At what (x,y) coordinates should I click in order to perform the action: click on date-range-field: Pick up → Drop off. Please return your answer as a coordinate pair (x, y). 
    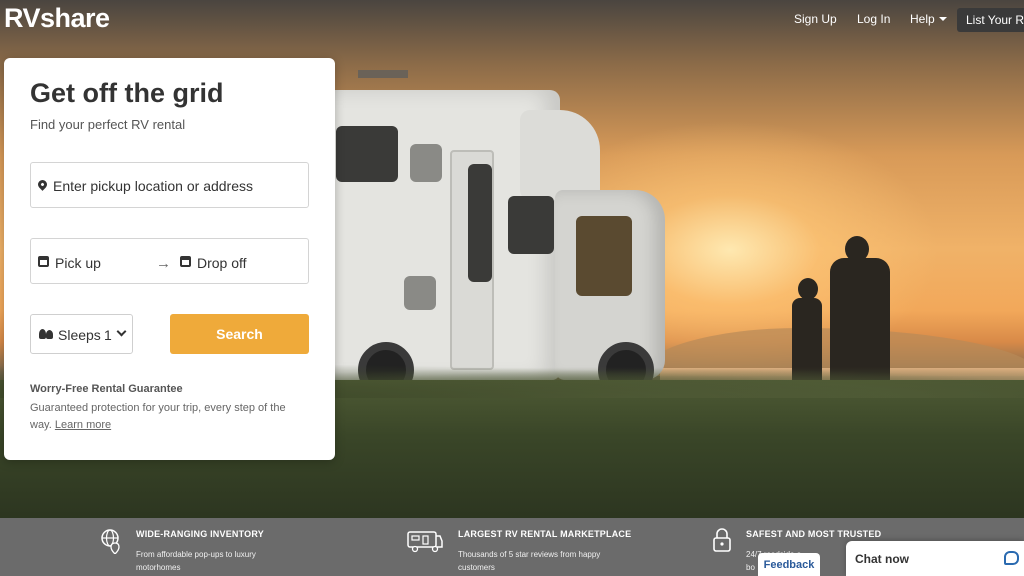
    Looking at the image, I should click on (169, 261).